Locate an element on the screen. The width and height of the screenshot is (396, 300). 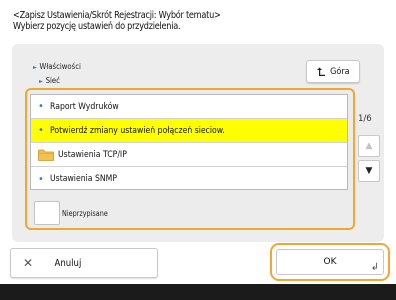
list-item-label: Ustawienia SNMP is located at coordinates (83, 179).